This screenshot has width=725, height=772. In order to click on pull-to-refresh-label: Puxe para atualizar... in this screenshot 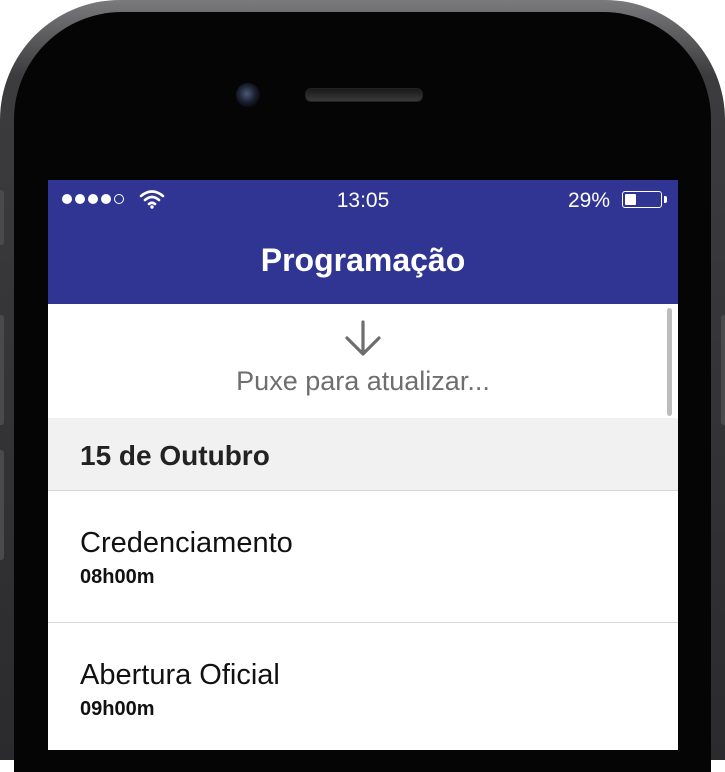, I will do `click(363, 381)`.